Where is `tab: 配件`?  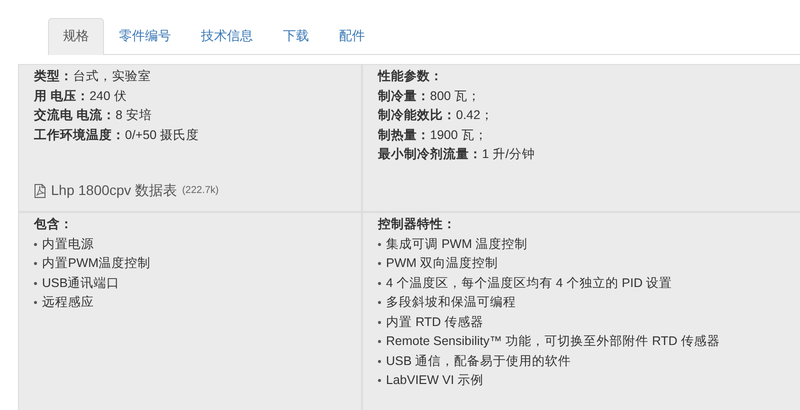
tab: 配件 is located at coordinates (352, 36).